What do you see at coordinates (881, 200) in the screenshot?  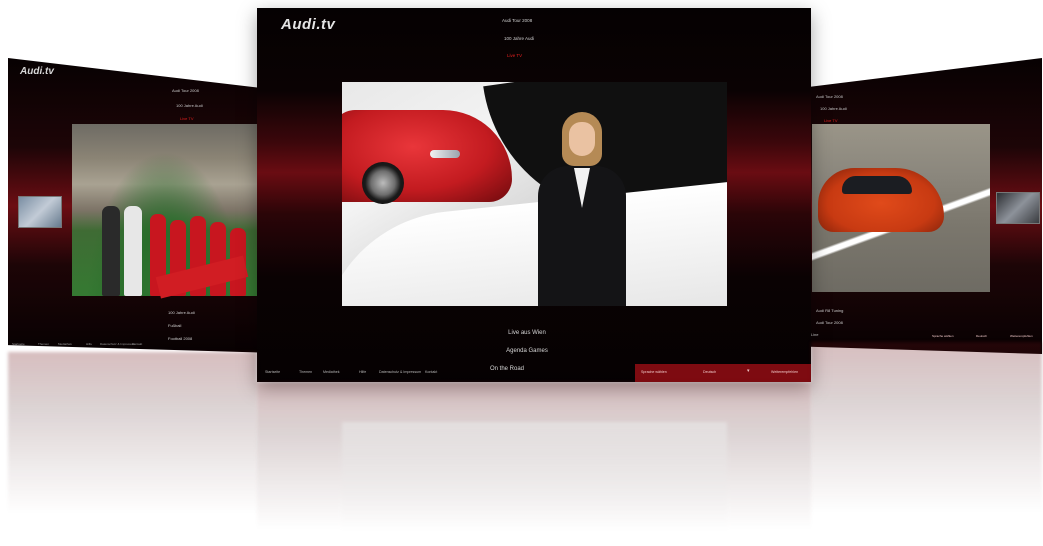 I see `orange-car` at bounding box center [881, 200].